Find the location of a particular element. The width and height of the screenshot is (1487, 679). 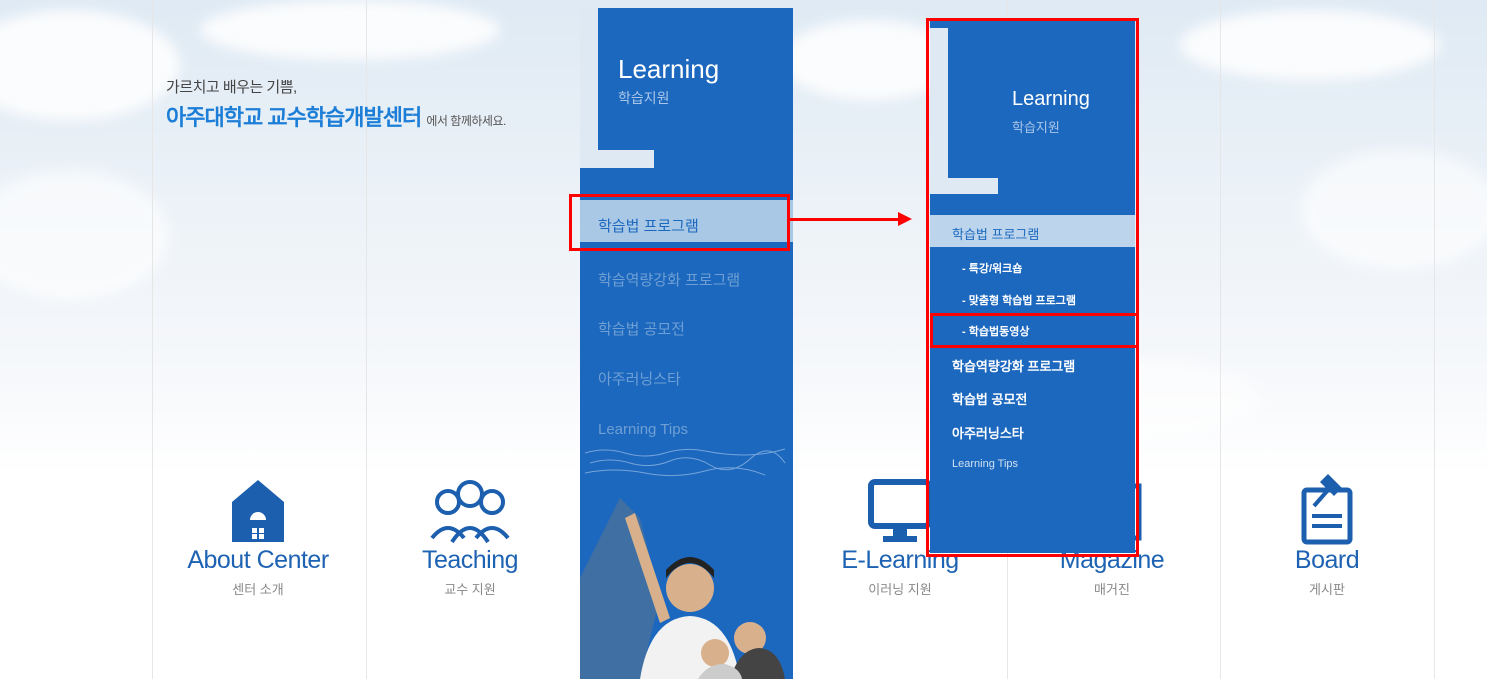

people-icon is located at coordinates (470, 512).